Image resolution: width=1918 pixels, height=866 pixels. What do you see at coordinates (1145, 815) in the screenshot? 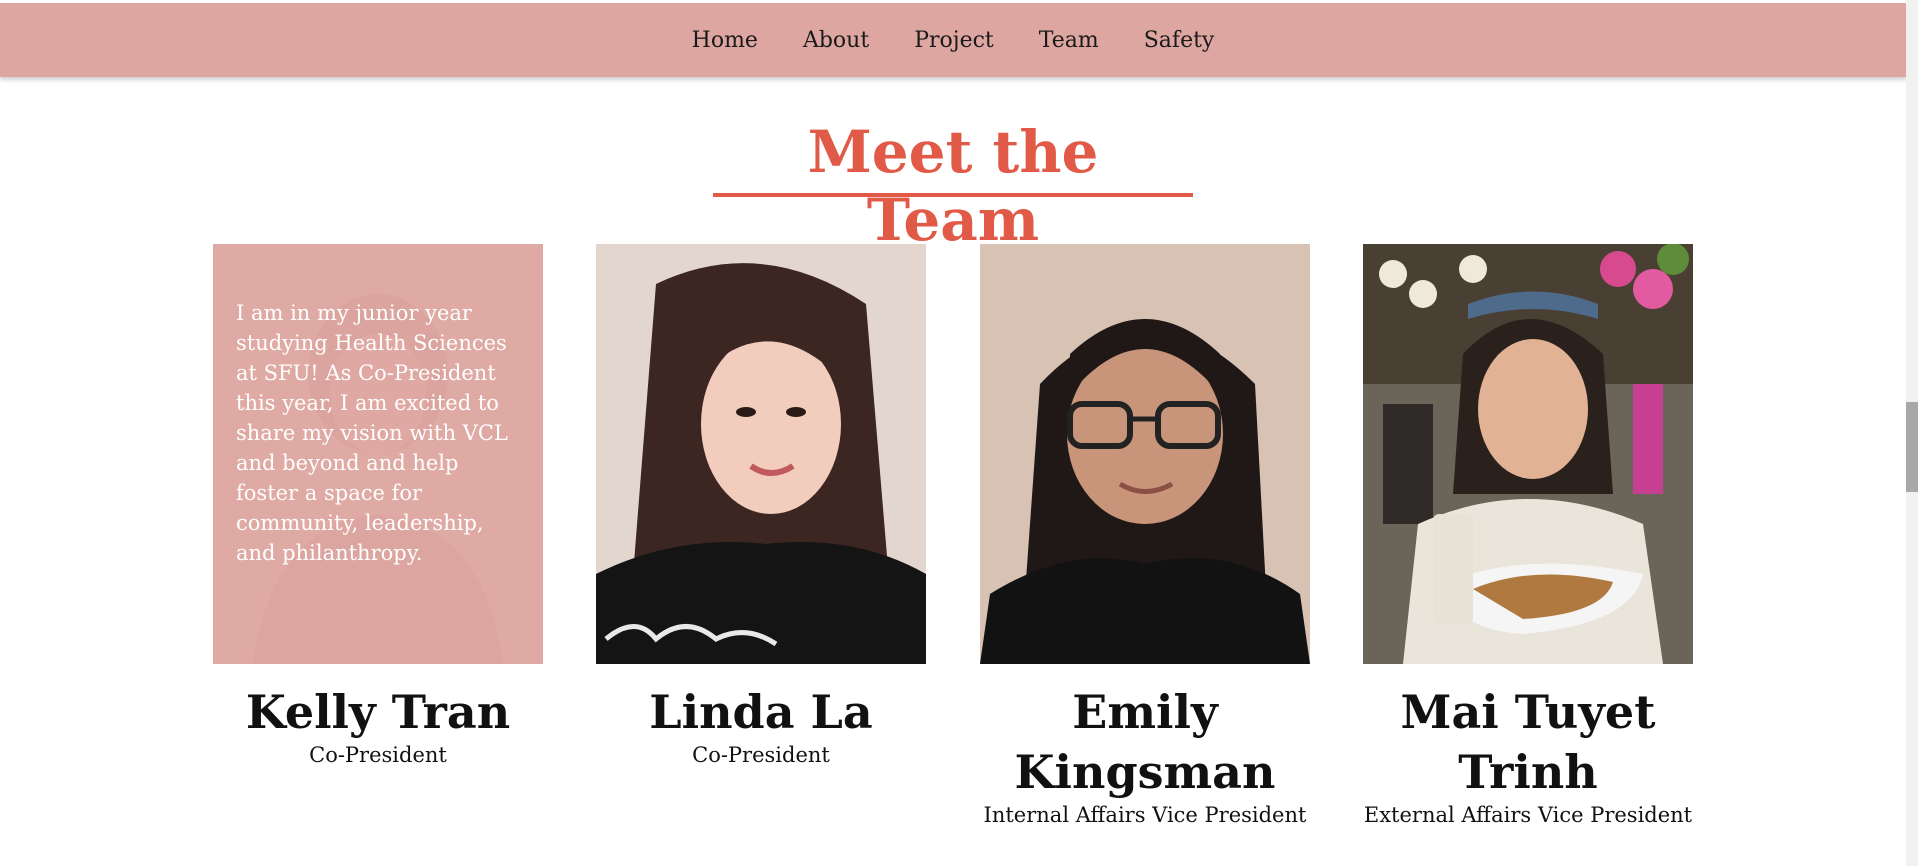
I see `member-role: Internal Affairs Vice President` at bounding box center [1145, 815].